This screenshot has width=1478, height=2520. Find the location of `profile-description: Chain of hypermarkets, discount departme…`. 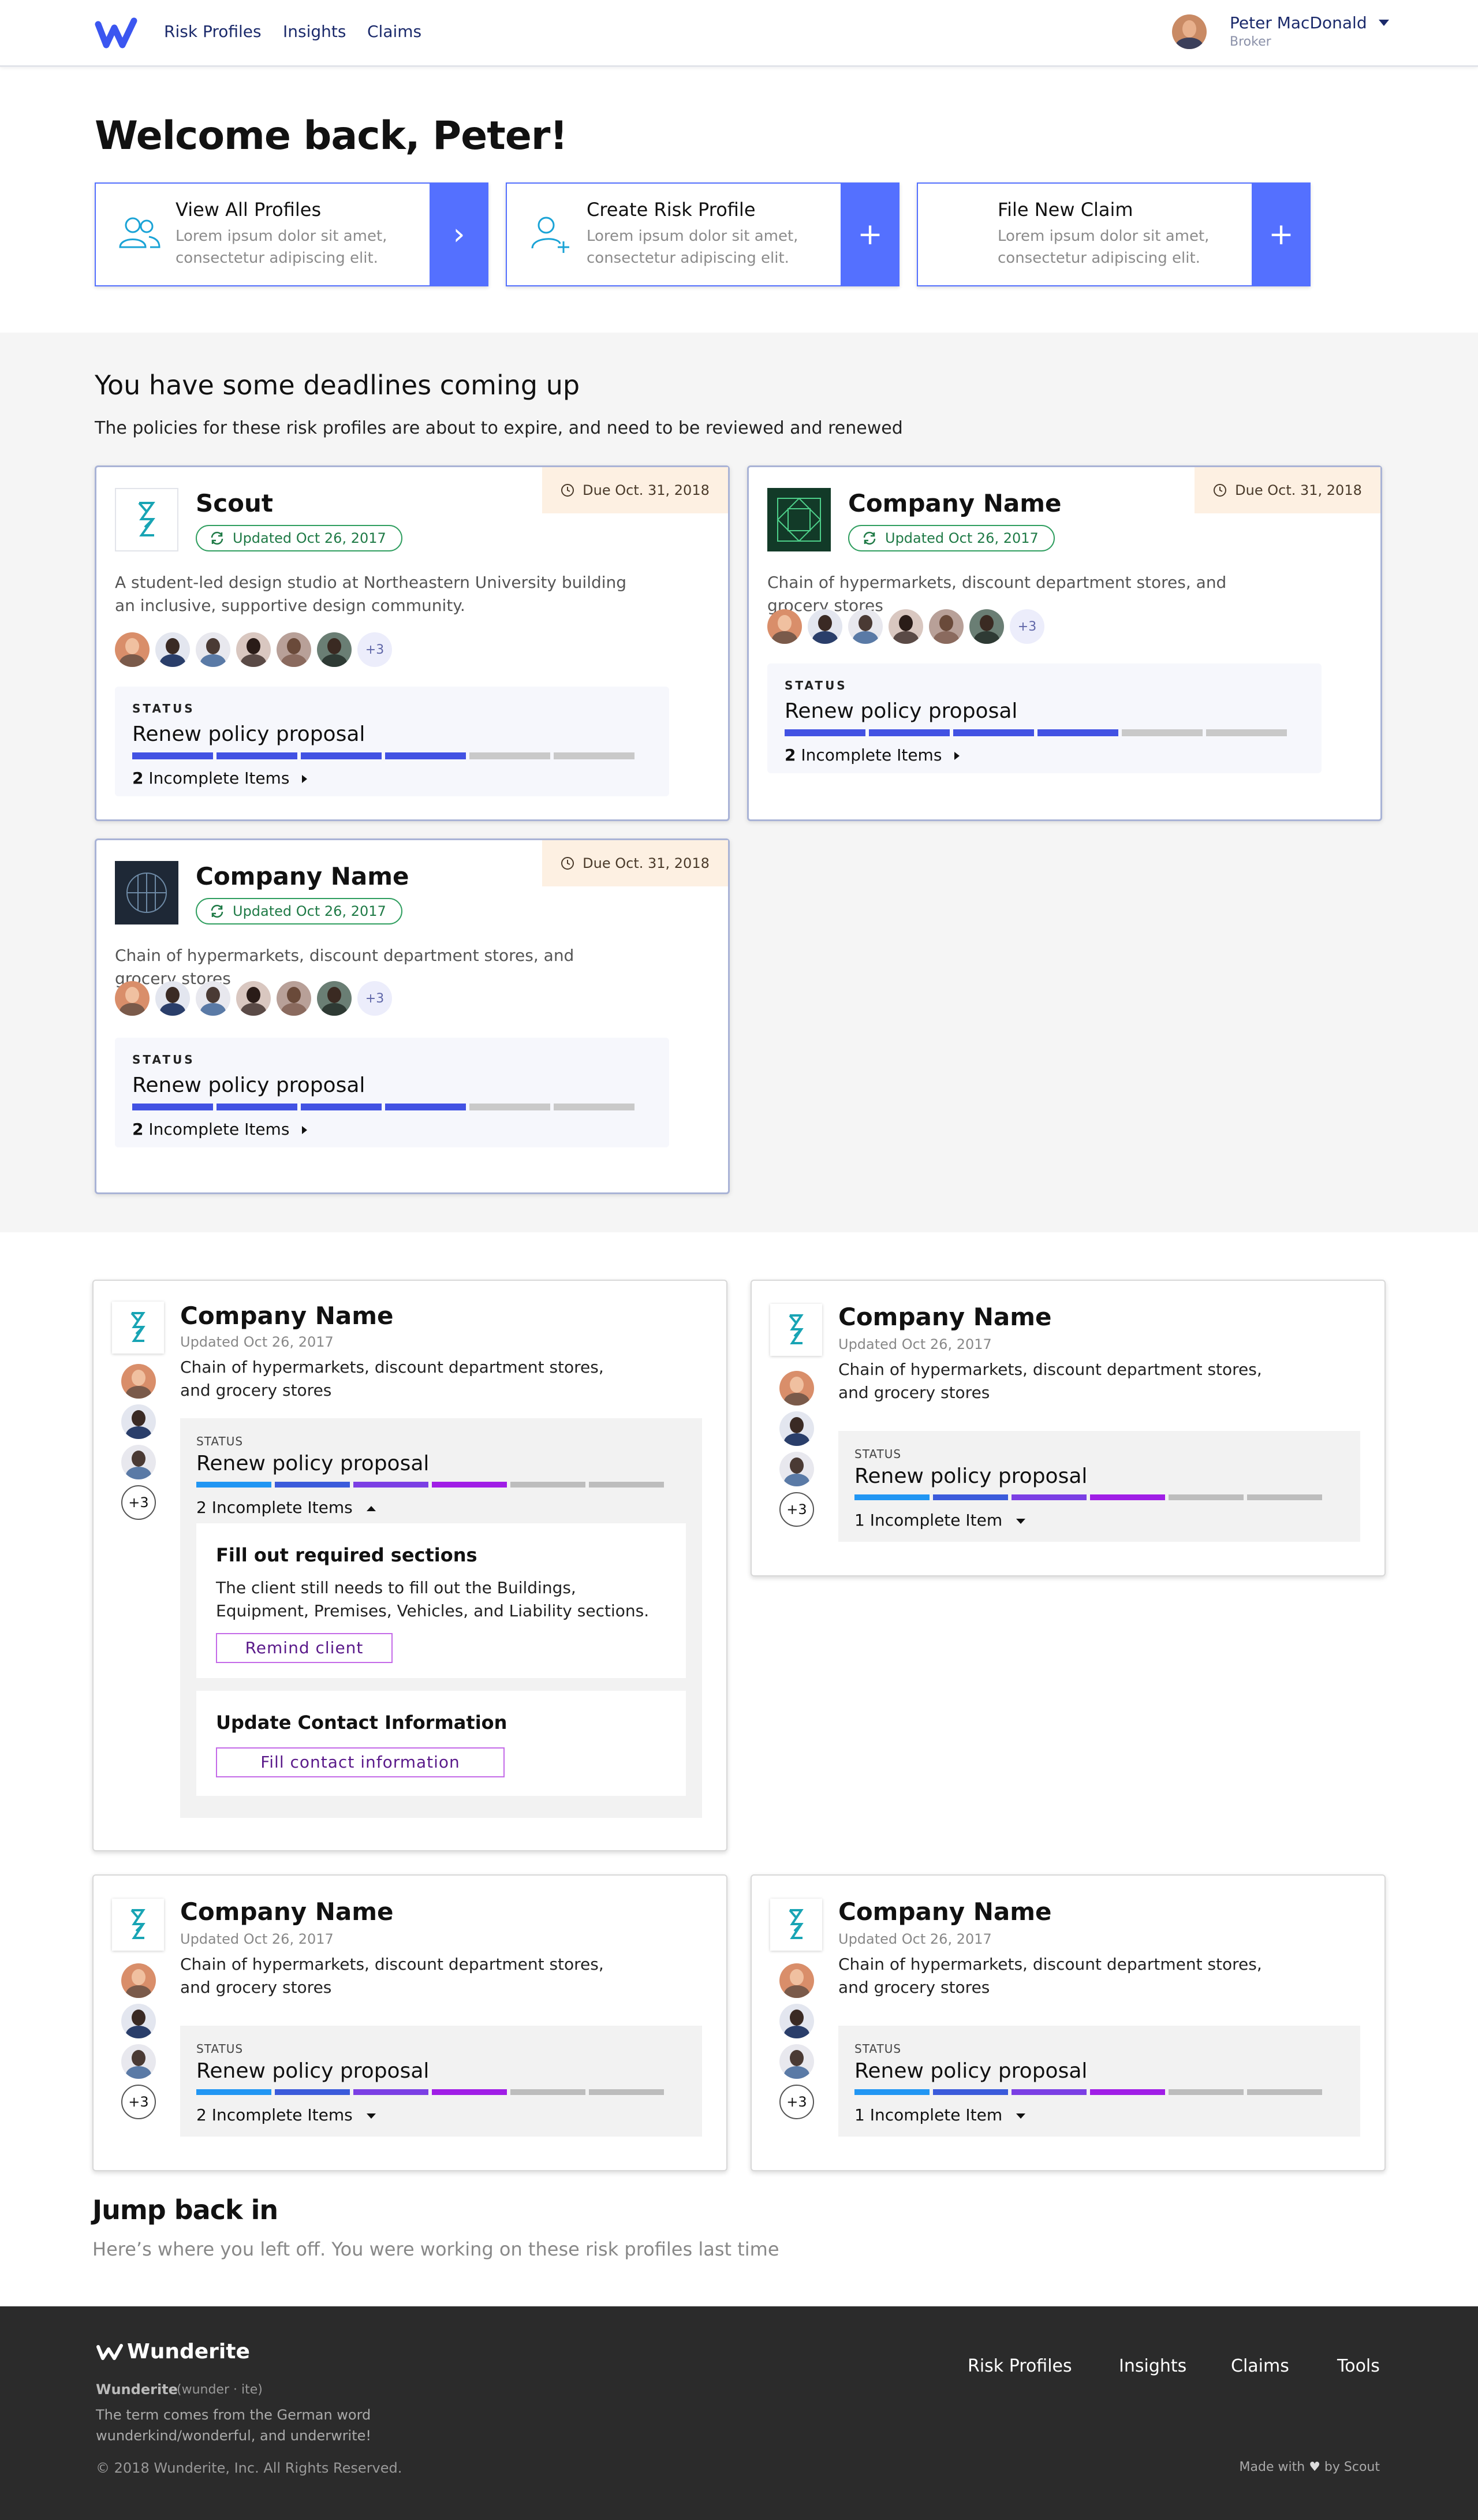

profile-description: Chain of hypermarkets, discount departme… is located at coordinates (1050, 1976).